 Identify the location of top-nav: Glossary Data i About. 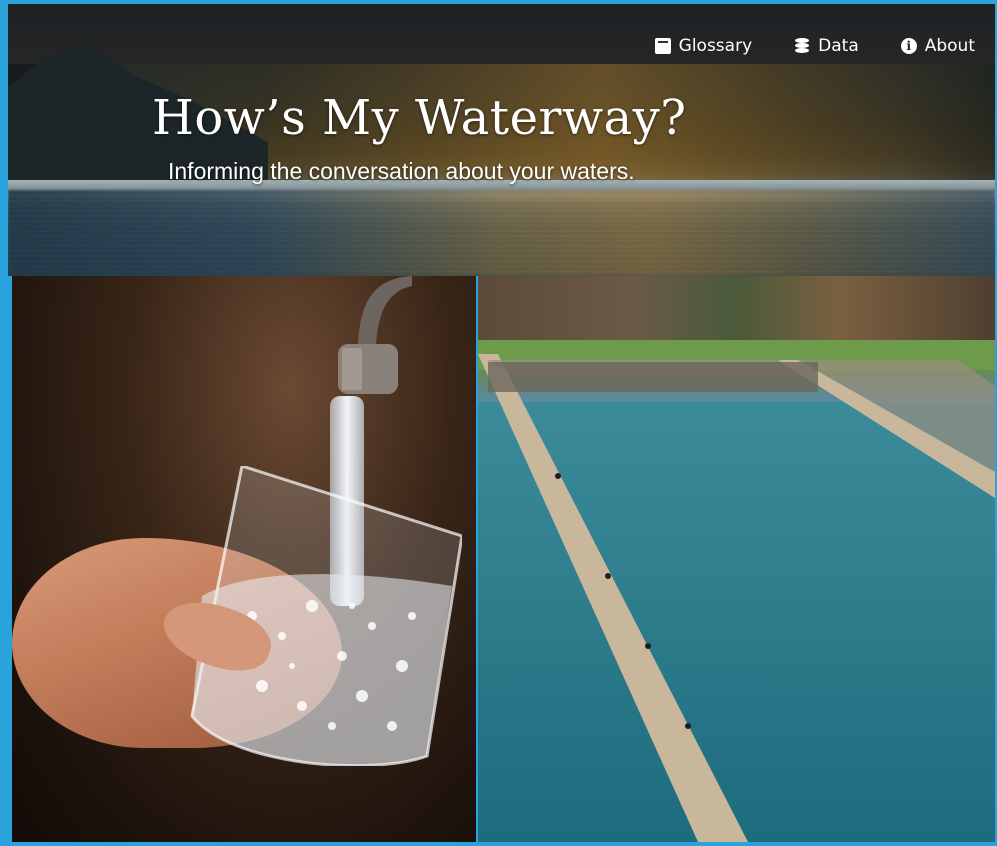
(814, 46).